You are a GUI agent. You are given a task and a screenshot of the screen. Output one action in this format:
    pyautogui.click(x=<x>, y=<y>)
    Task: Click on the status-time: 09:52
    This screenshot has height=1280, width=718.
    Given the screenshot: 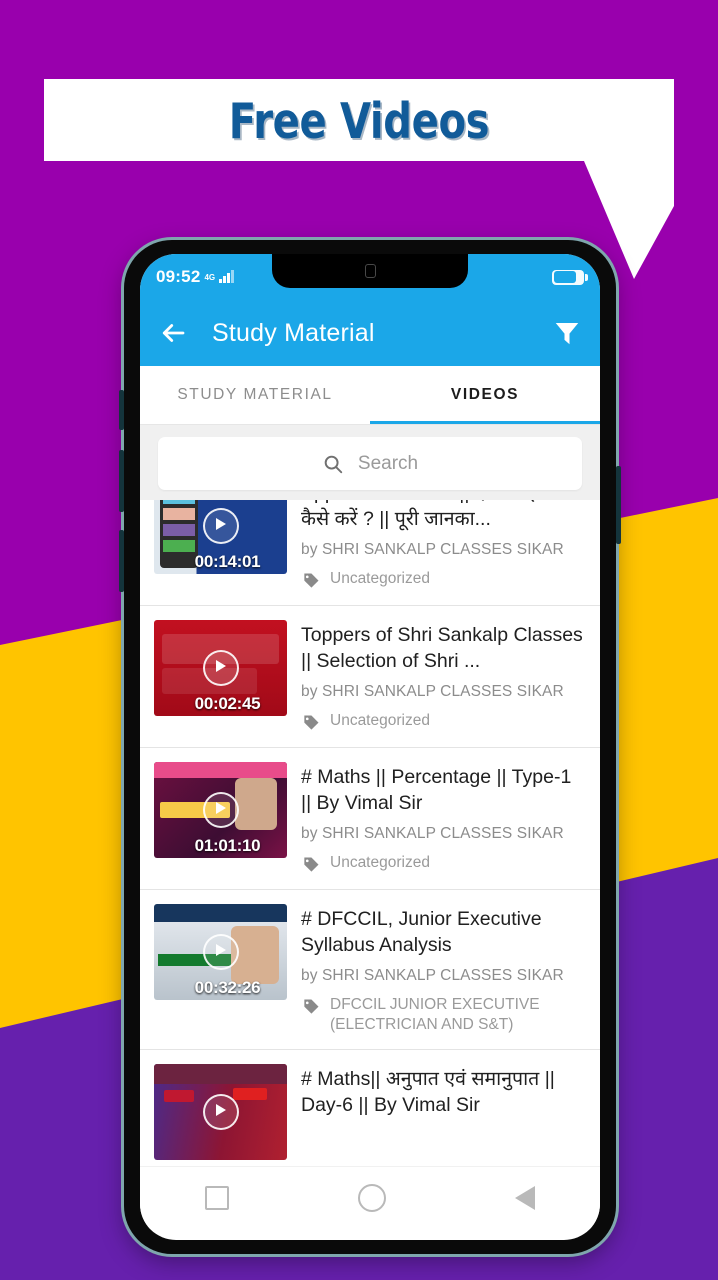 What is the action you would take?
    pyautogui.click(x=178, y=276)
    